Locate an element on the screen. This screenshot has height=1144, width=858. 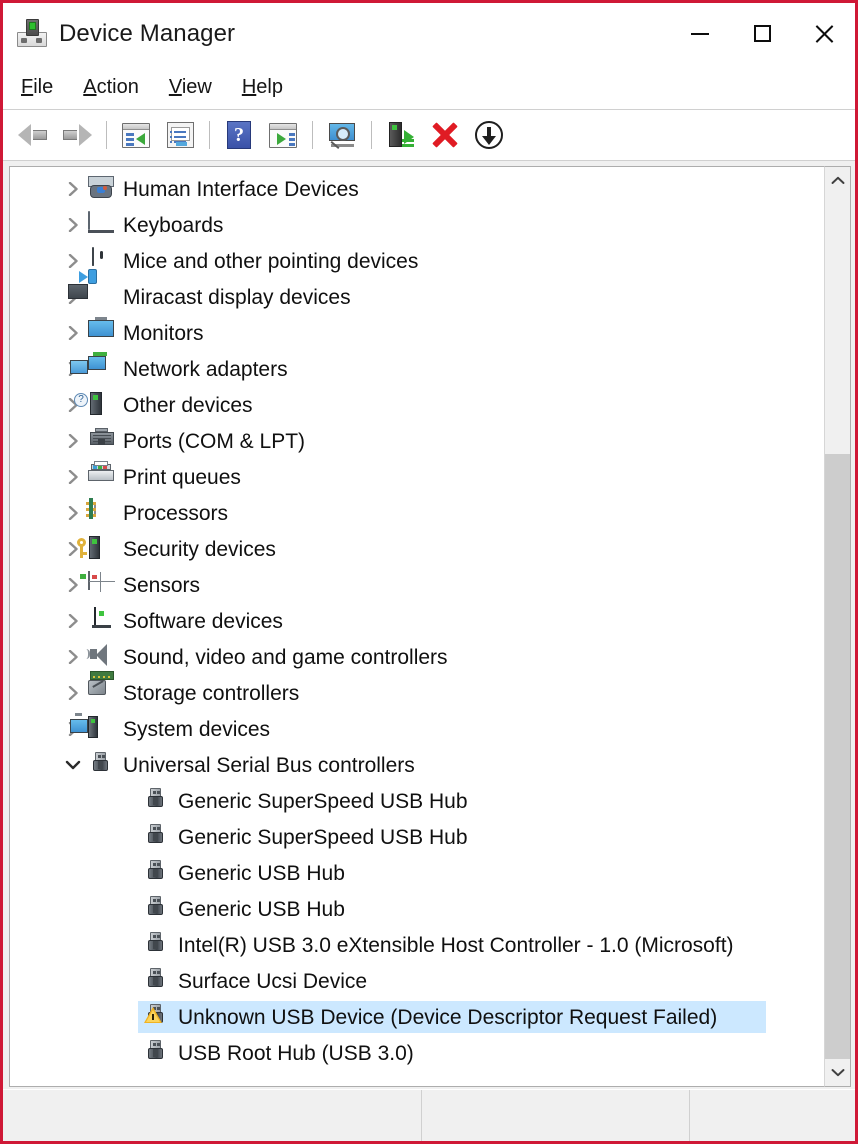
tree-row-label: Sensors is located at coordinates (162, 585).